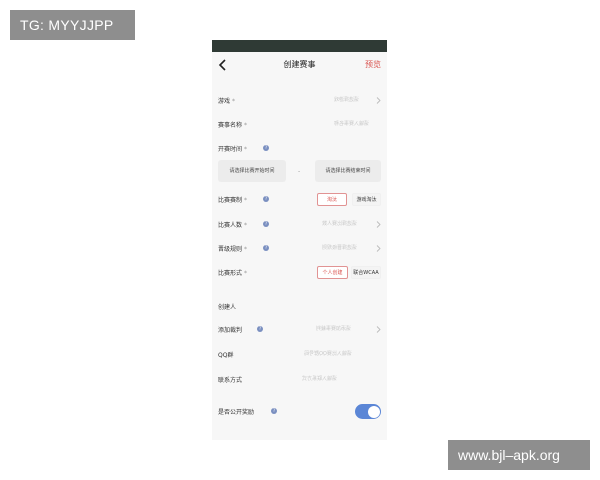 The width and height of the screenshot is (600, 480). What do you see at coordinates (230, 200) in the screenshot?
I see `format-label: 比赛赛制` at bounding box center [230, 200].